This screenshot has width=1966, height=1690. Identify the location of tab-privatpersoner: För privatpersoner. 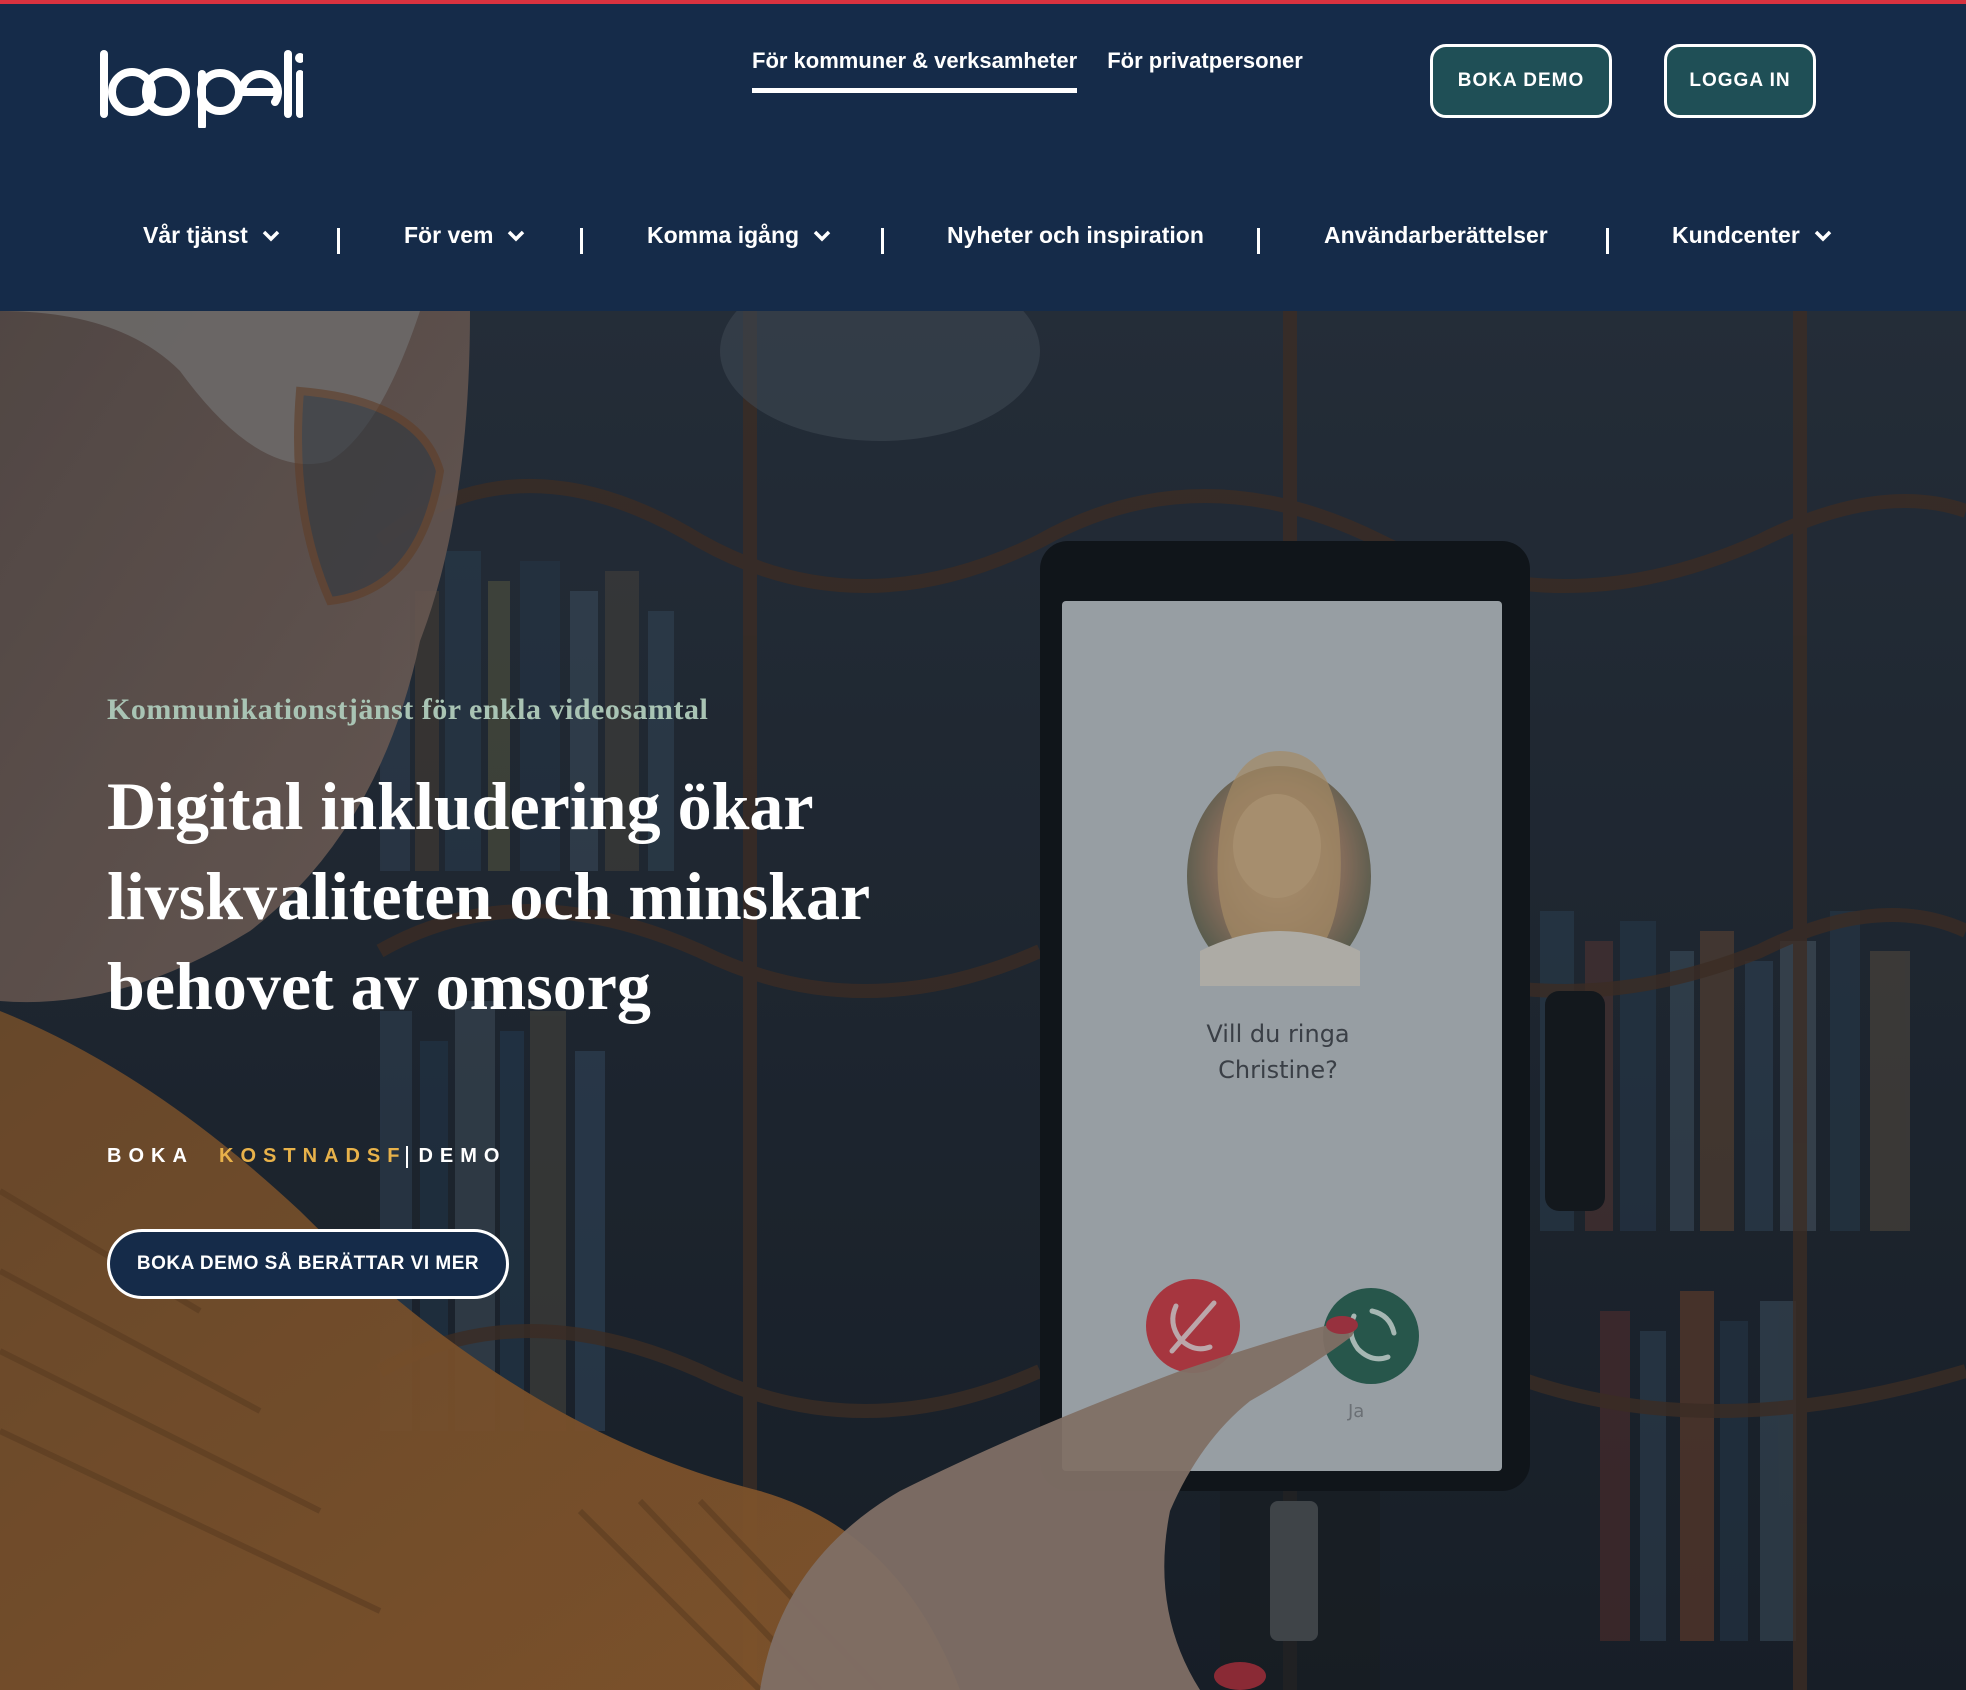
(1205, 70).